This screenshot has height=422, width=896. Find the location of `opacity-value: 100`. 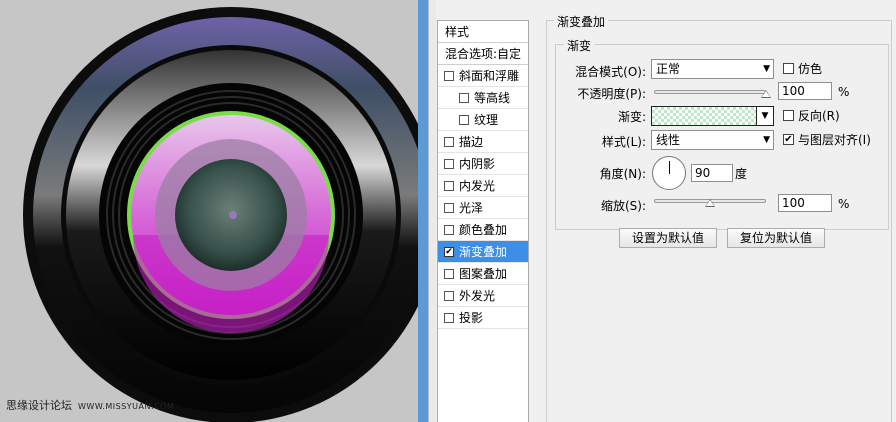

opacity-value: 100 is located at coordinates (793, 91).